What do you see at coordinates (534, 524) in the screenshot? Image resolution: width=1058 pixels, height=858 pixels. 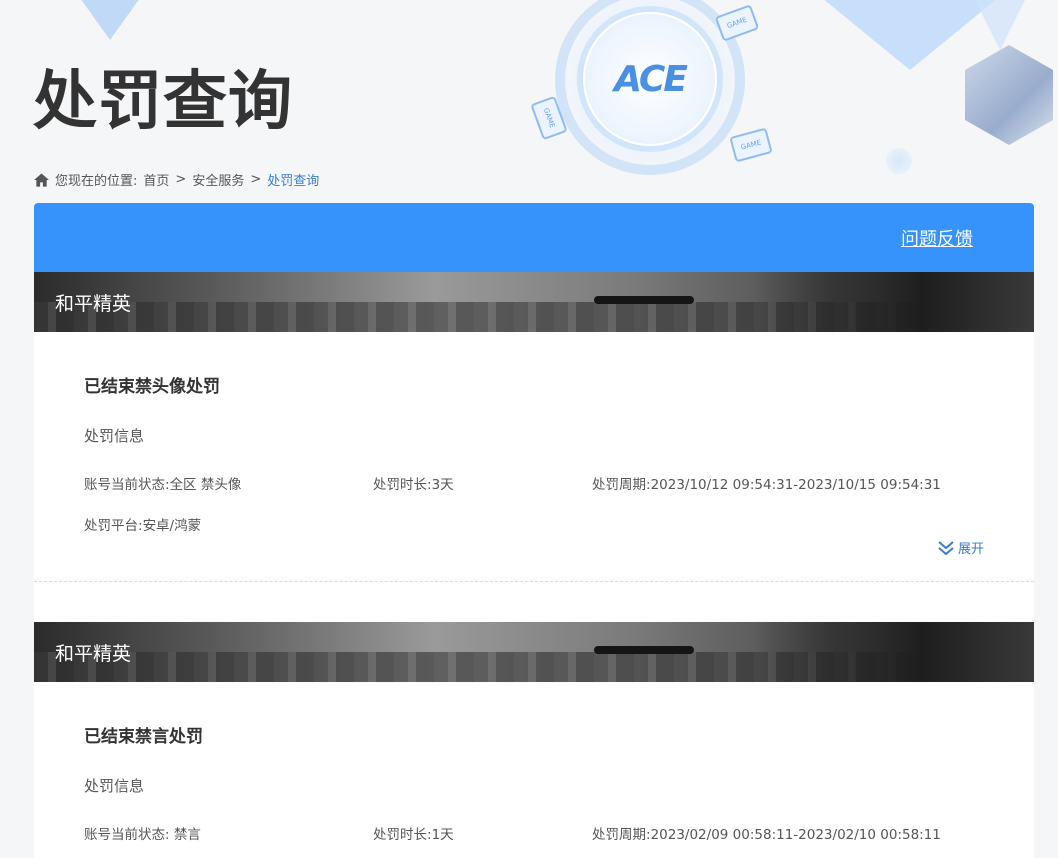 I see `record-info-row: 处罚平台:安卓/鸿蒙` at bounding box center [534, 524].